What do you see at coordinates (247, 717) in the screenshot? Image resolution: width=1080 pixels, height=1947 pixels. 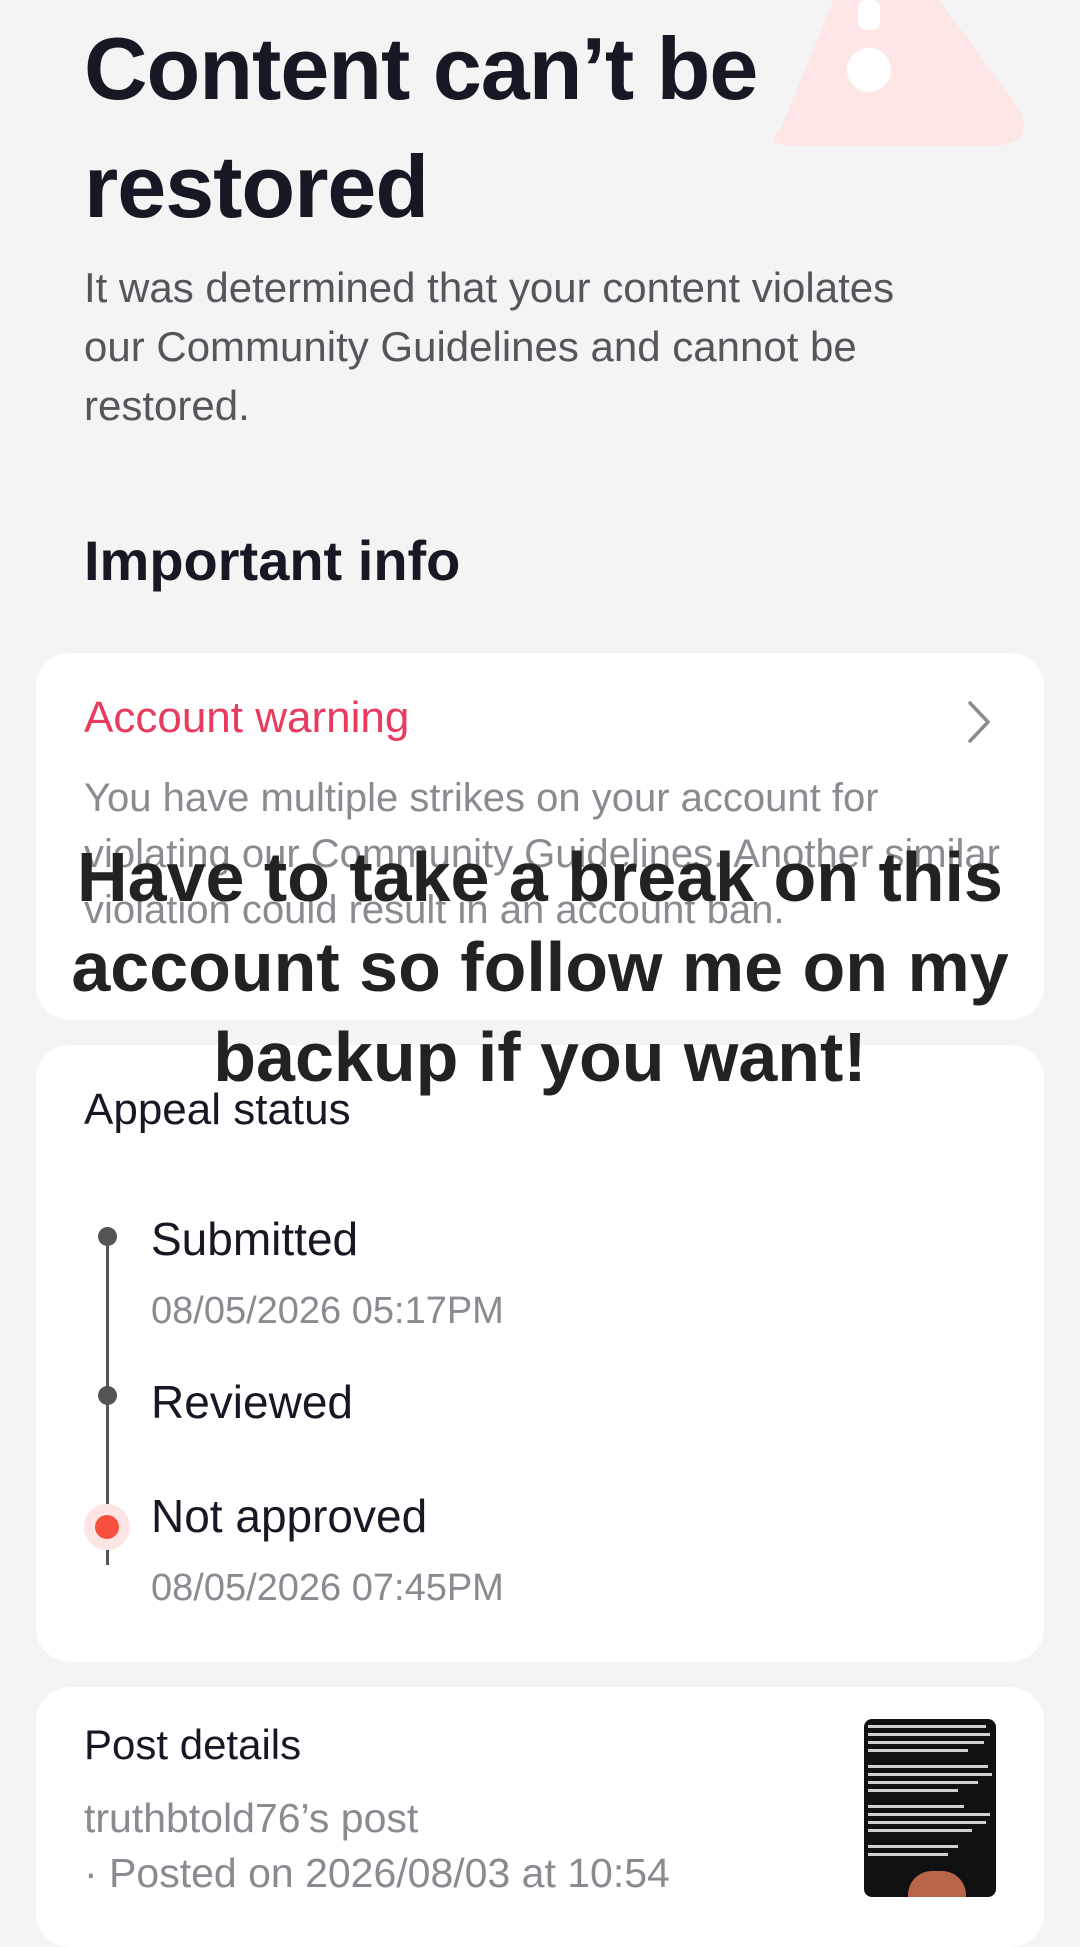 I see `account-warning-title: Account warning` at bounding box center [247, 717].